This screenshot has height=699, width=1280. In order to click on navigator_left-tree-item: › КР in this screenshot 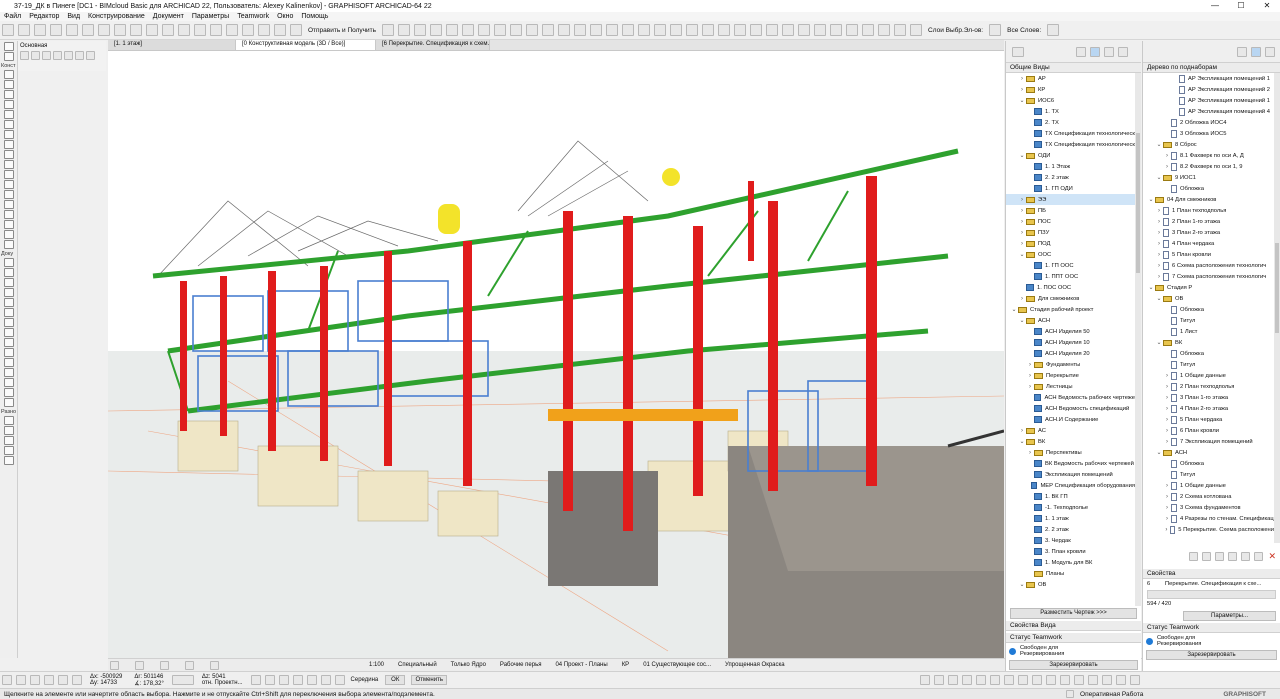, I will do `click(1070, 89)`.